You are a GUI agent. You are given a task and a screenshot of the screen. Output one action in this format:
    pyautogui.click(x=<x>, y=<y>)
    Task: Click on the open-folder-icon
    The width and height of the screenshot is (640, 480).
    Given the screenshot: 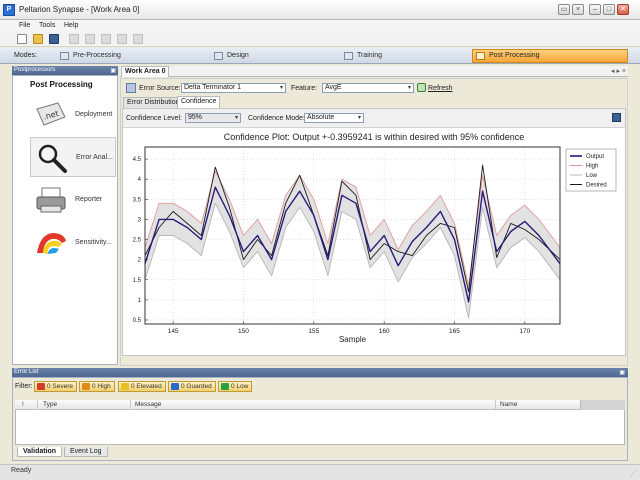 What is the action you would take?
    pyautogui.click(x=38, y=39)
    